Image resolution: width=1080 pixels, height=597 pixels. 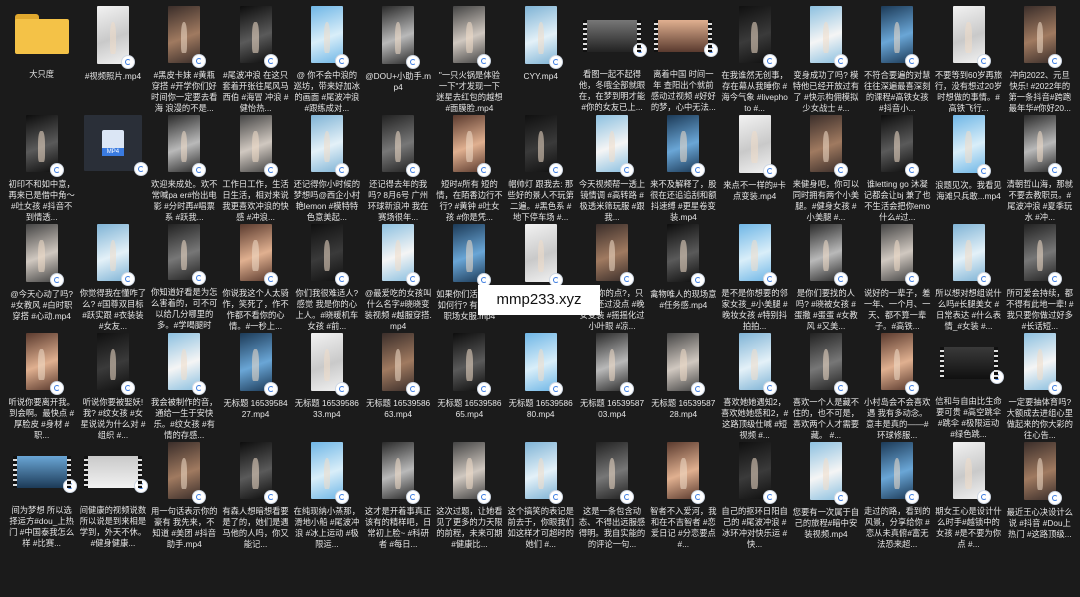 I want to click on file-item: 您要有一次属于自己的旅程#暗中安装视频.mp4, so click(x=825, y=494).